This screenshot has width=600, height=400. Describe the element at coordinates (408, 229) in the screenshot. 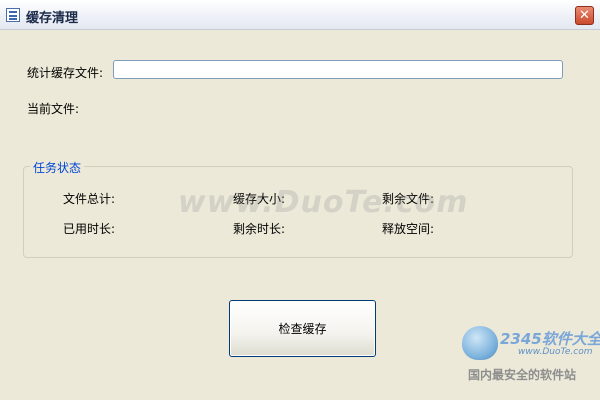

I see `freed-space-label: 释放空间:` at that location.